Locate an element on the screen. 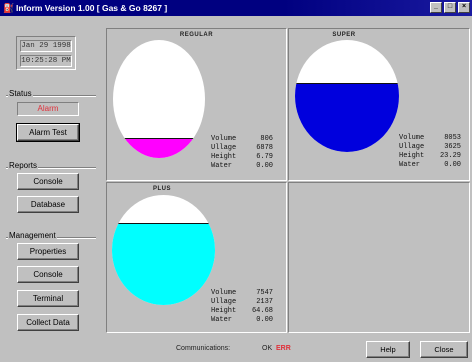 The image size is (472, 362). tank-name: REGULAR is located at coordinates (196, 35).